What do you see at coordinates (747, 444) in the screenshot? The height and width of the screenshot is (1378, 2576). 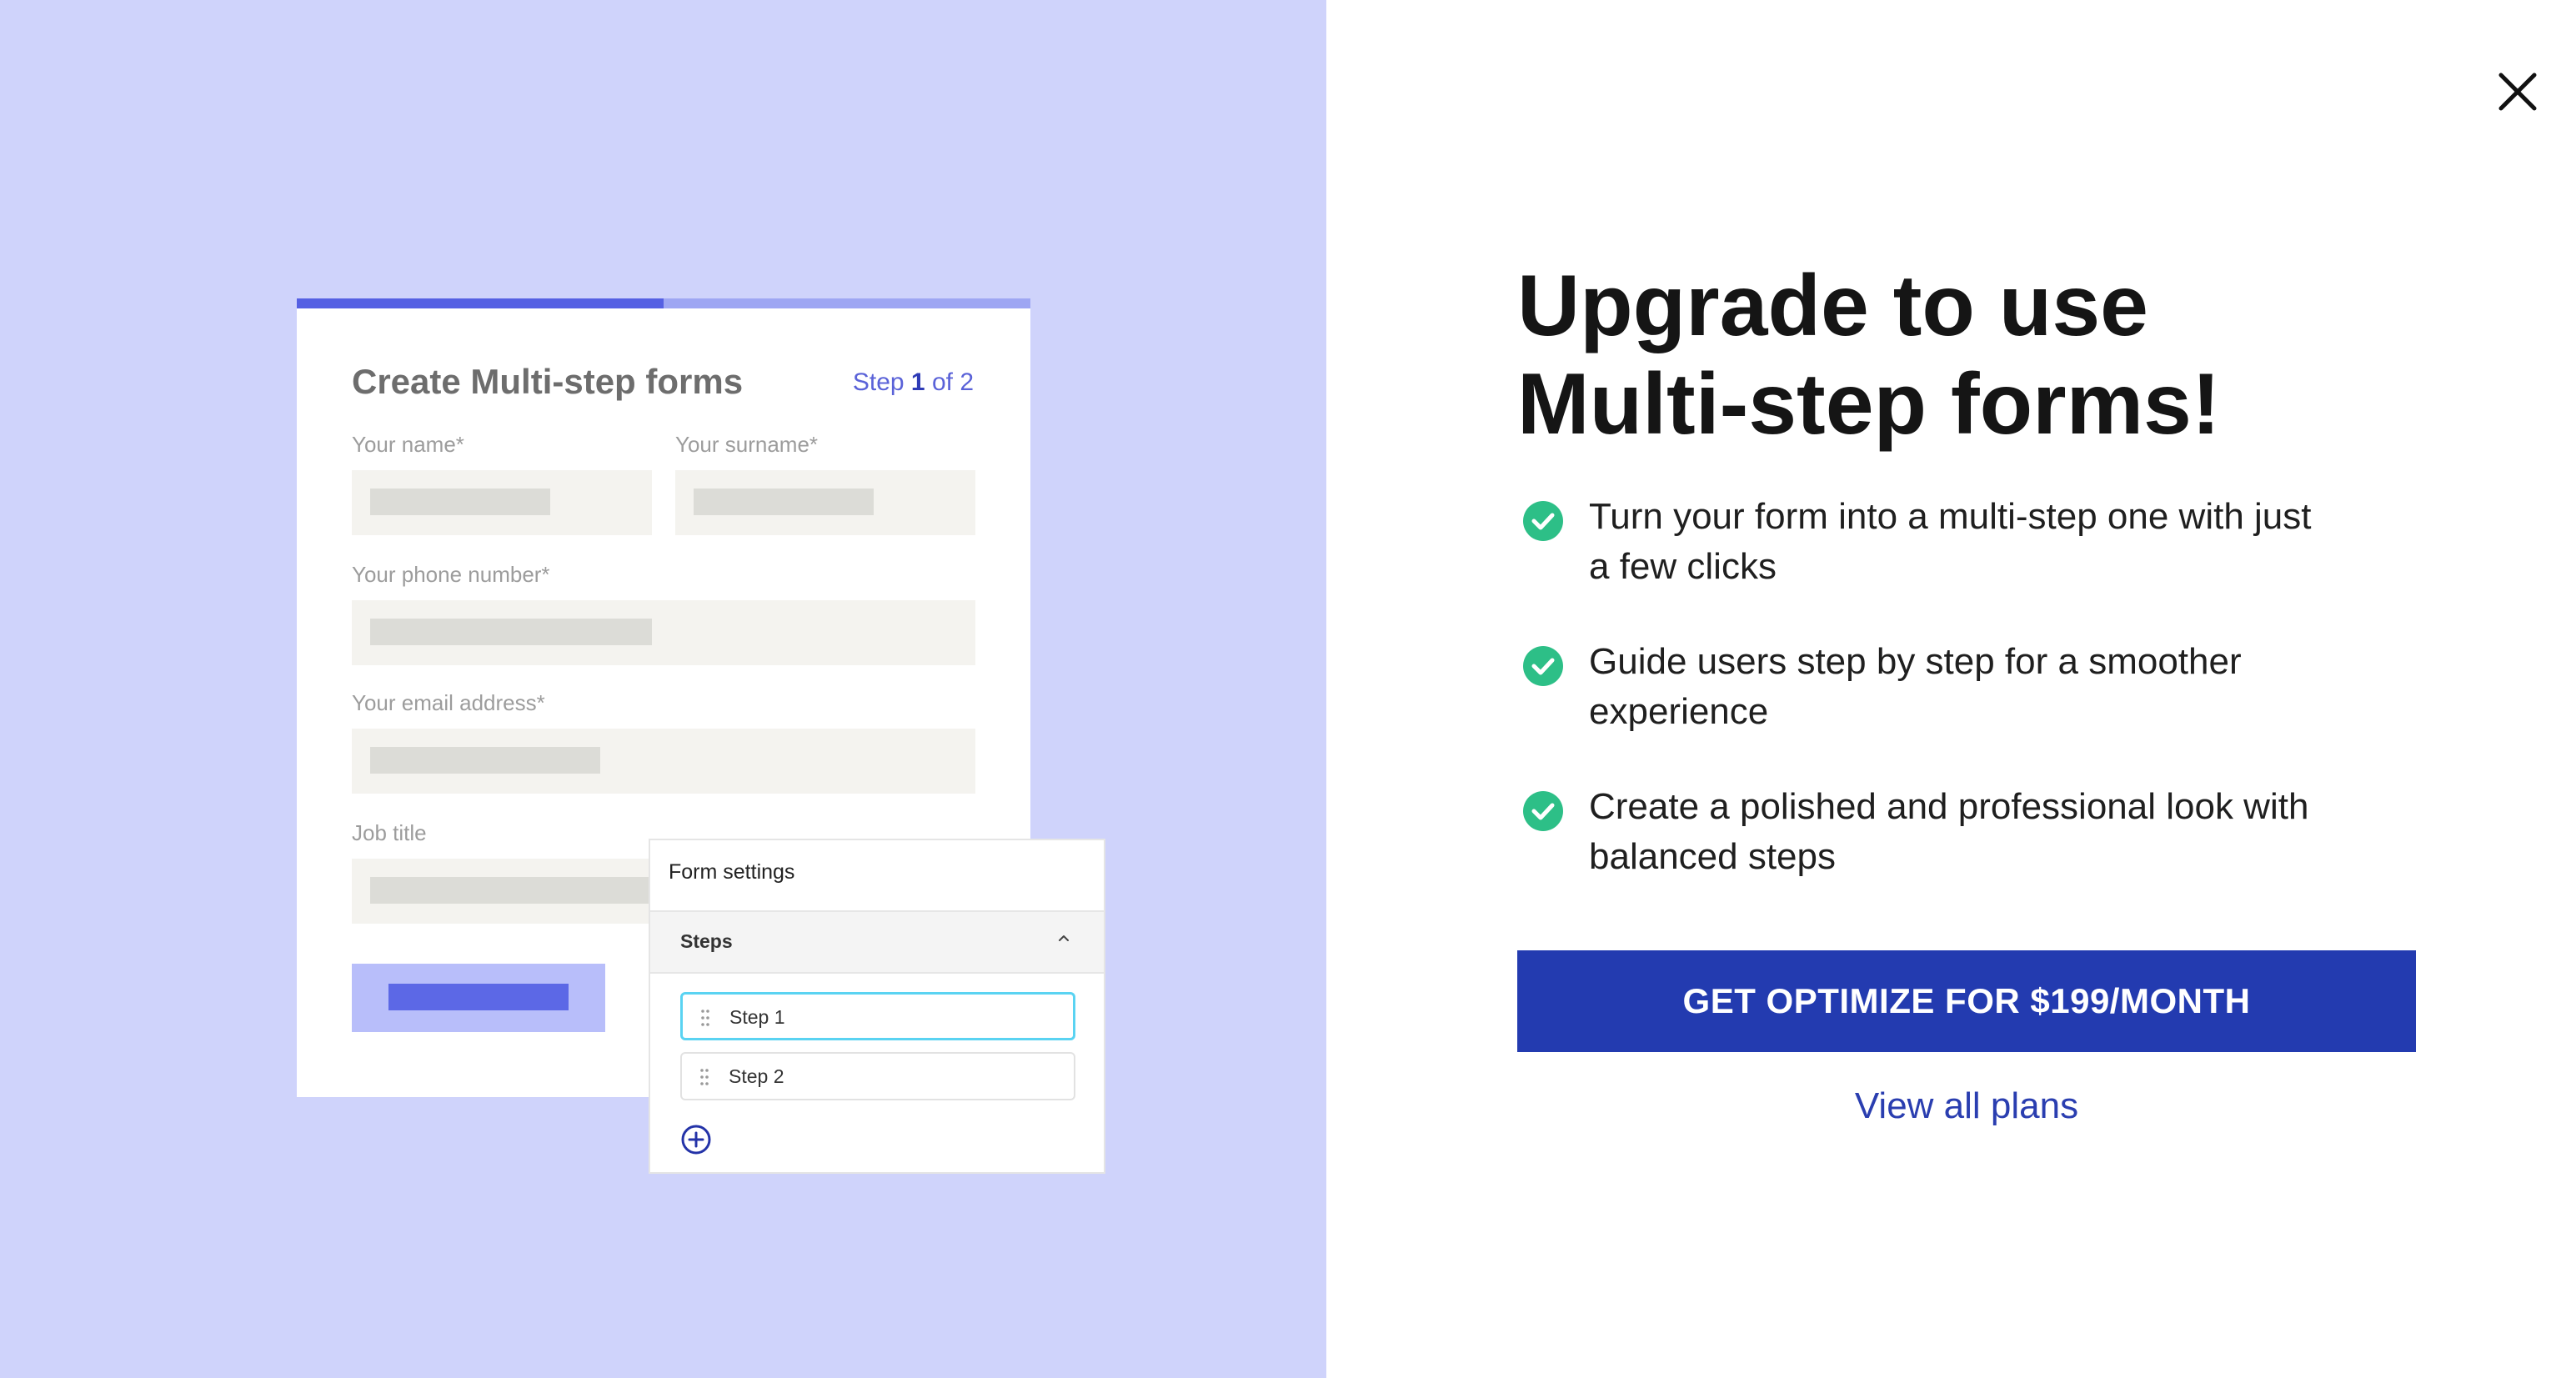 I see `surname-field-label: Your surname*` at bounding box center [747, 444].